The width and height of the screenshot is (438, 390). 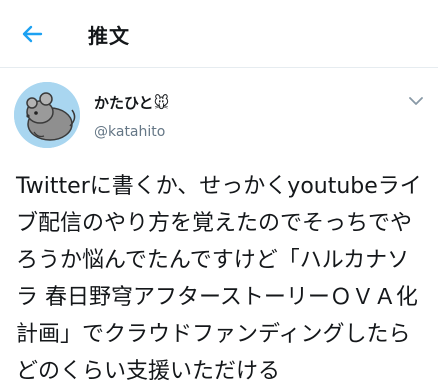 I want to click on page-title: 推文, so click(x=109, y=36).